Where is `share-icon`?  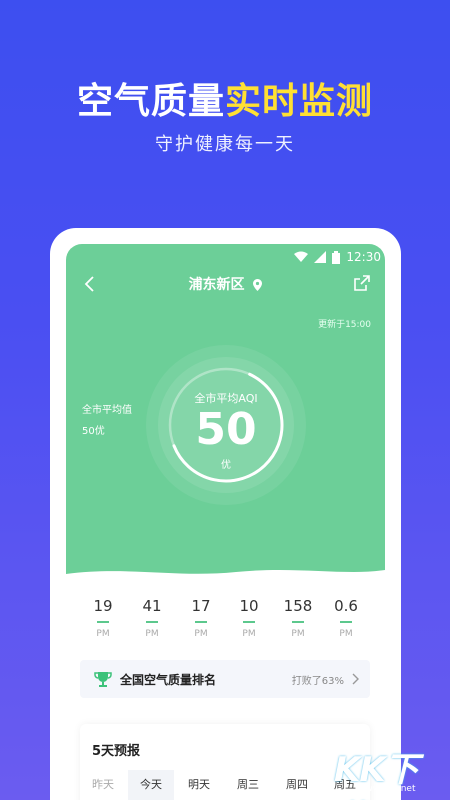
share-icon is located at coordinates (362, 283).